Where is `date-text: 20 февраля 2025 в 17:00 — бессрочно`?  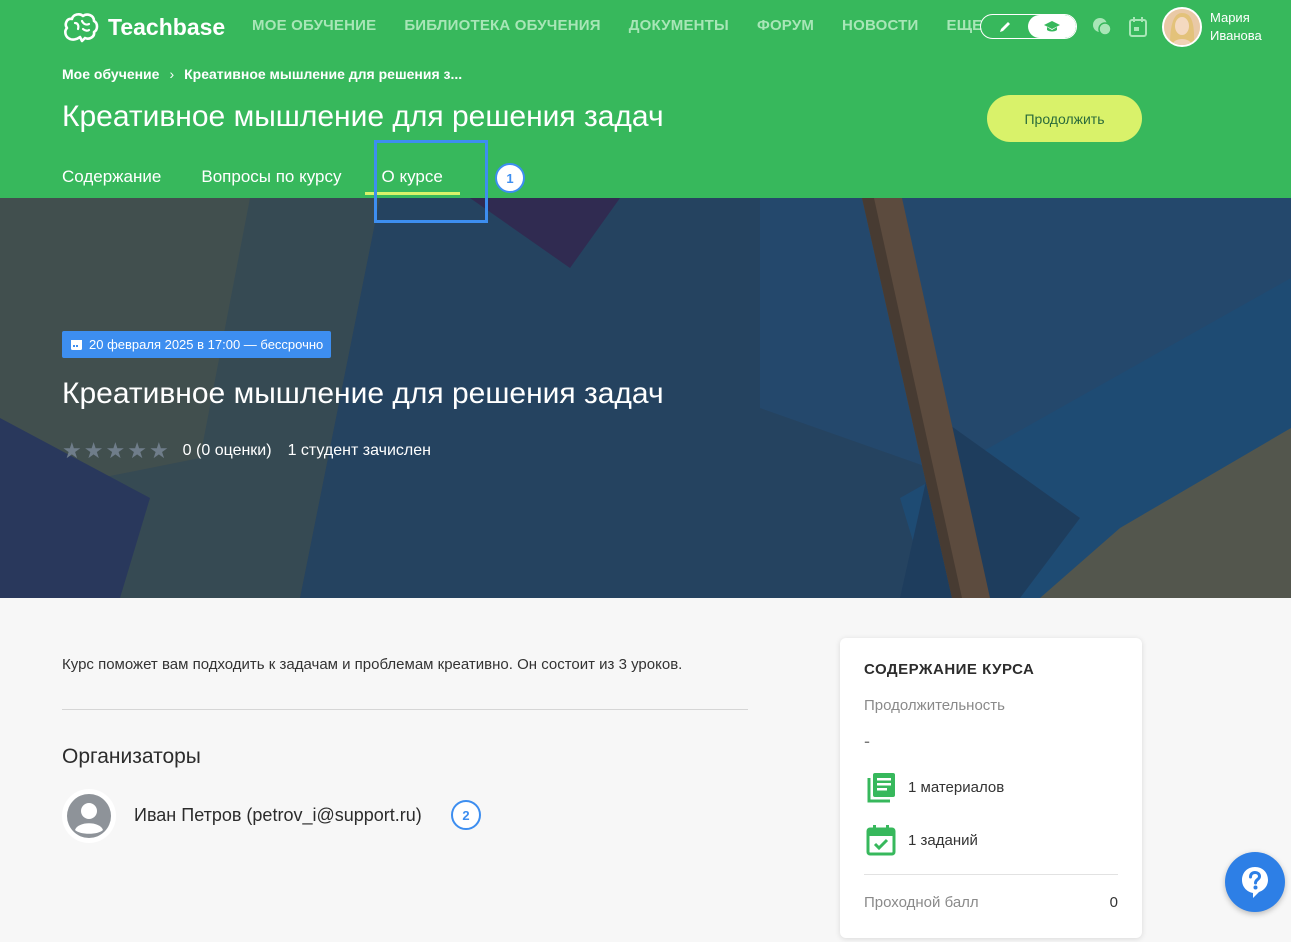 date-text: 20 февраля 2025 в 17:00 — бессрочно is located at coordinates (206, 344).